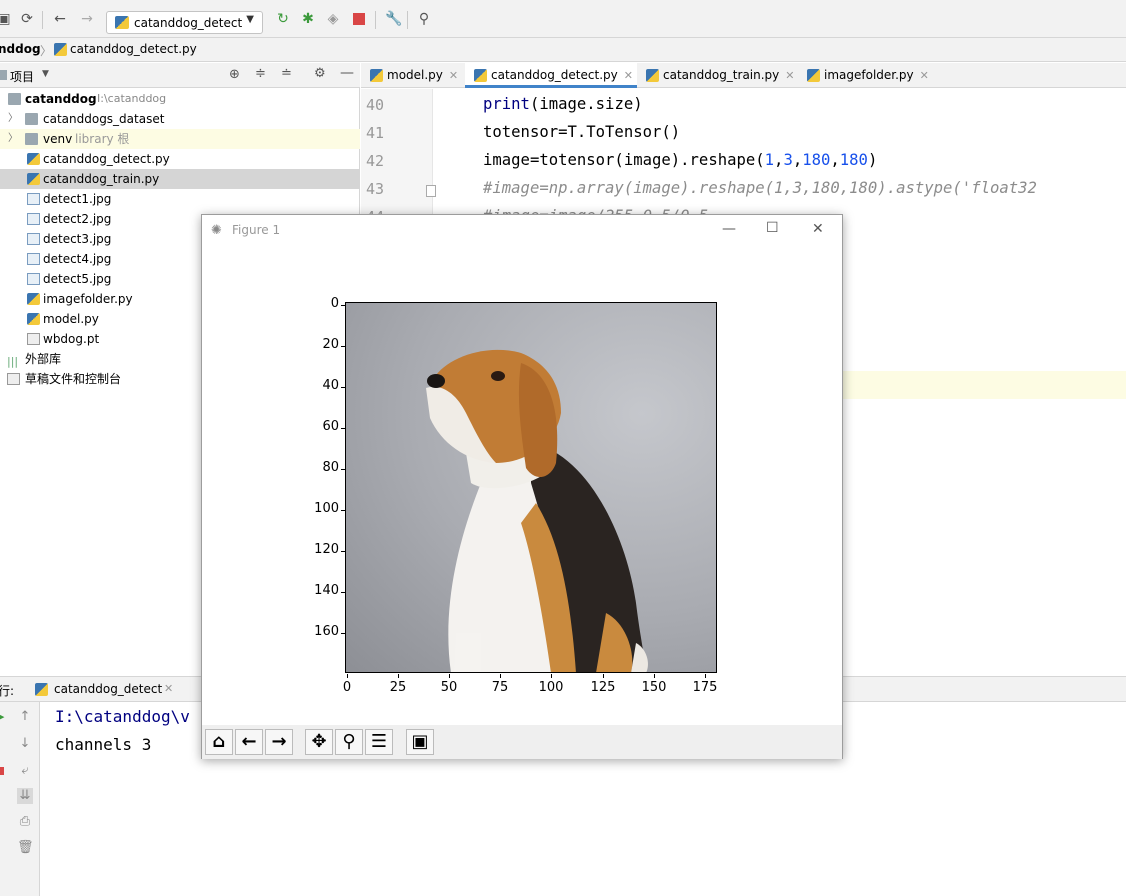  Describe the element at coordinates (869, 75) in the screenshot. I see `tab-label: imagefolder.py` at that location.